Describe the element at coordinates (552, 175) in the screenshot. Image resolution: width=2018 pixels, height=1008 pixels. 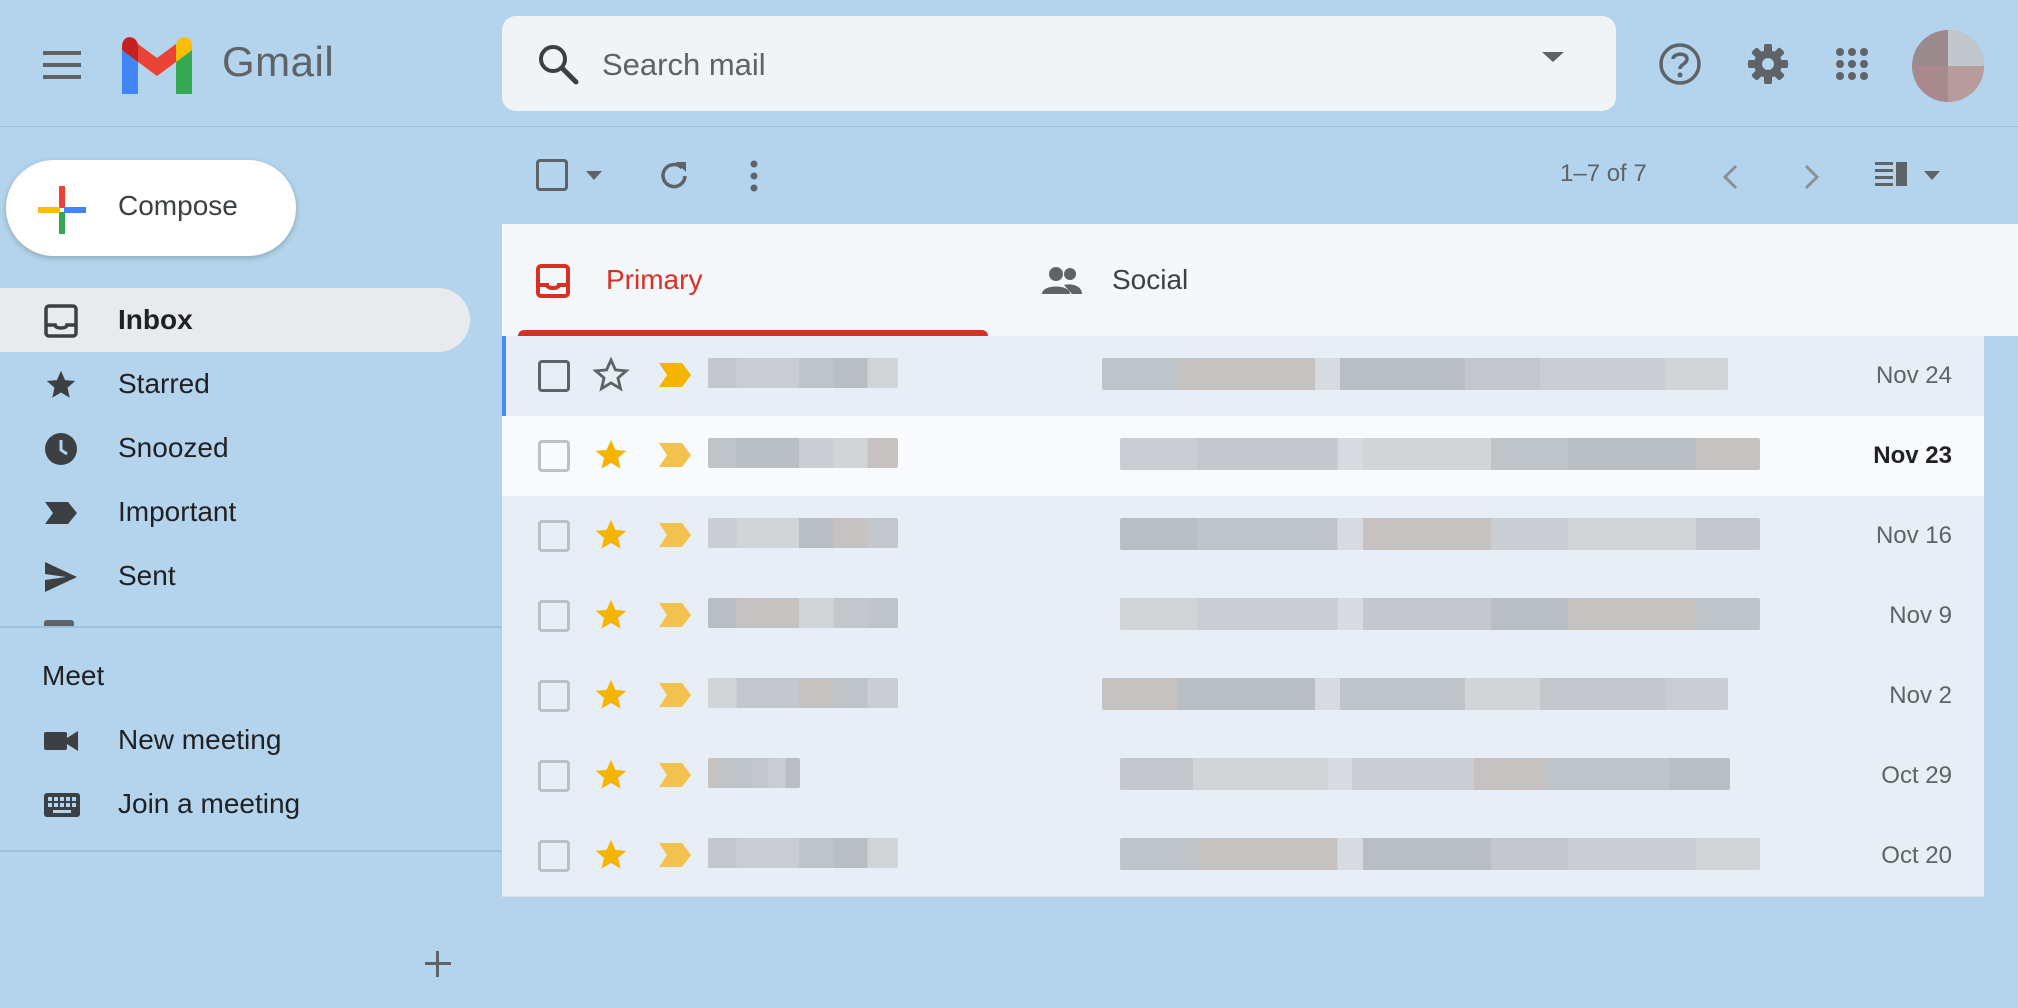
I see `select-all-checkbox` at that location.